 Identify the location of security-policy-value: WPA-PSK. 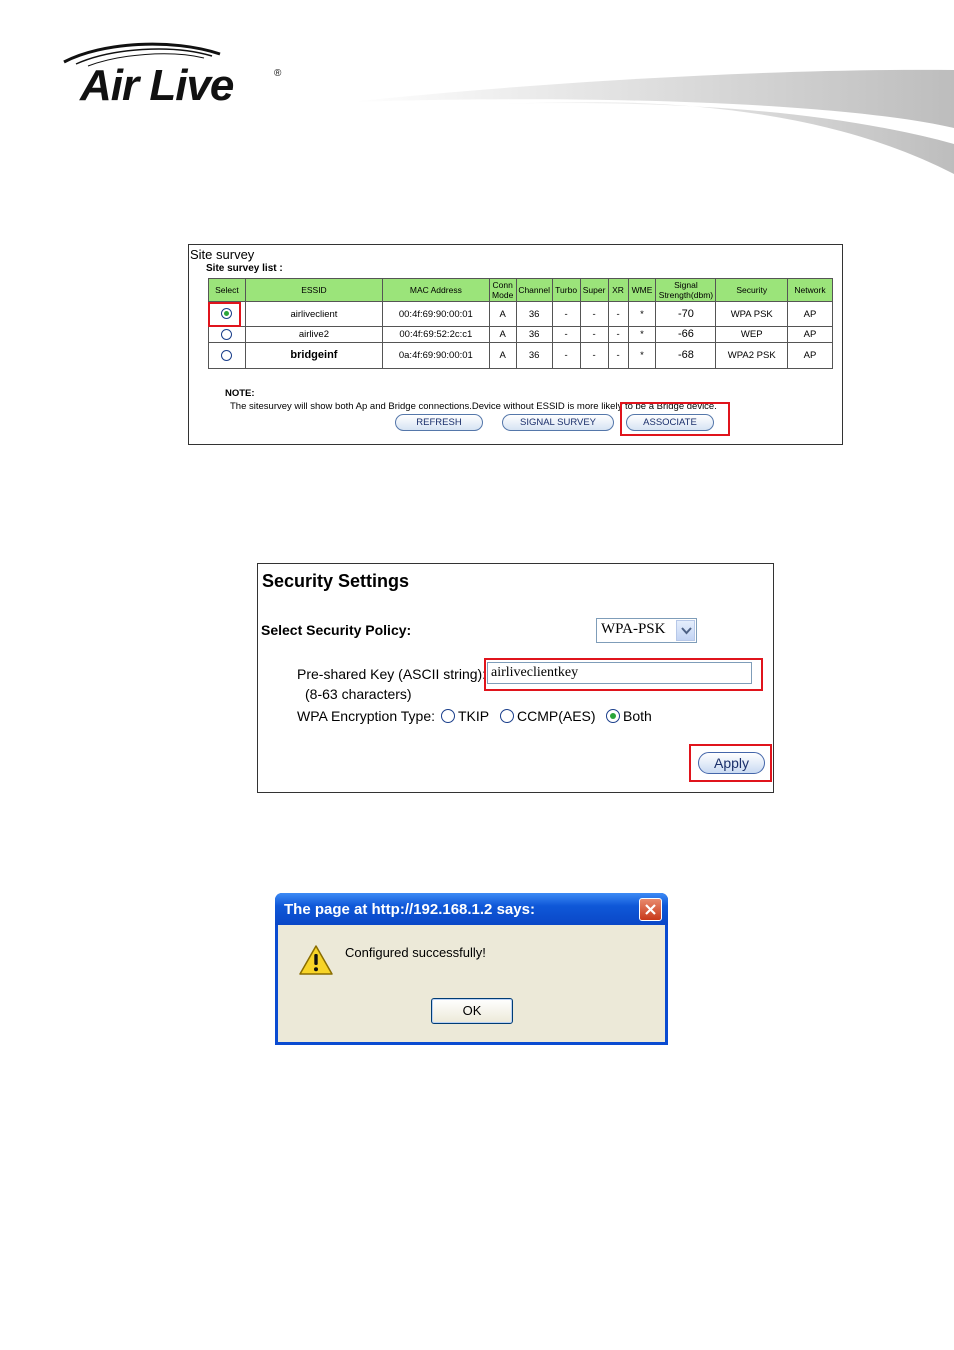
(633, 629).